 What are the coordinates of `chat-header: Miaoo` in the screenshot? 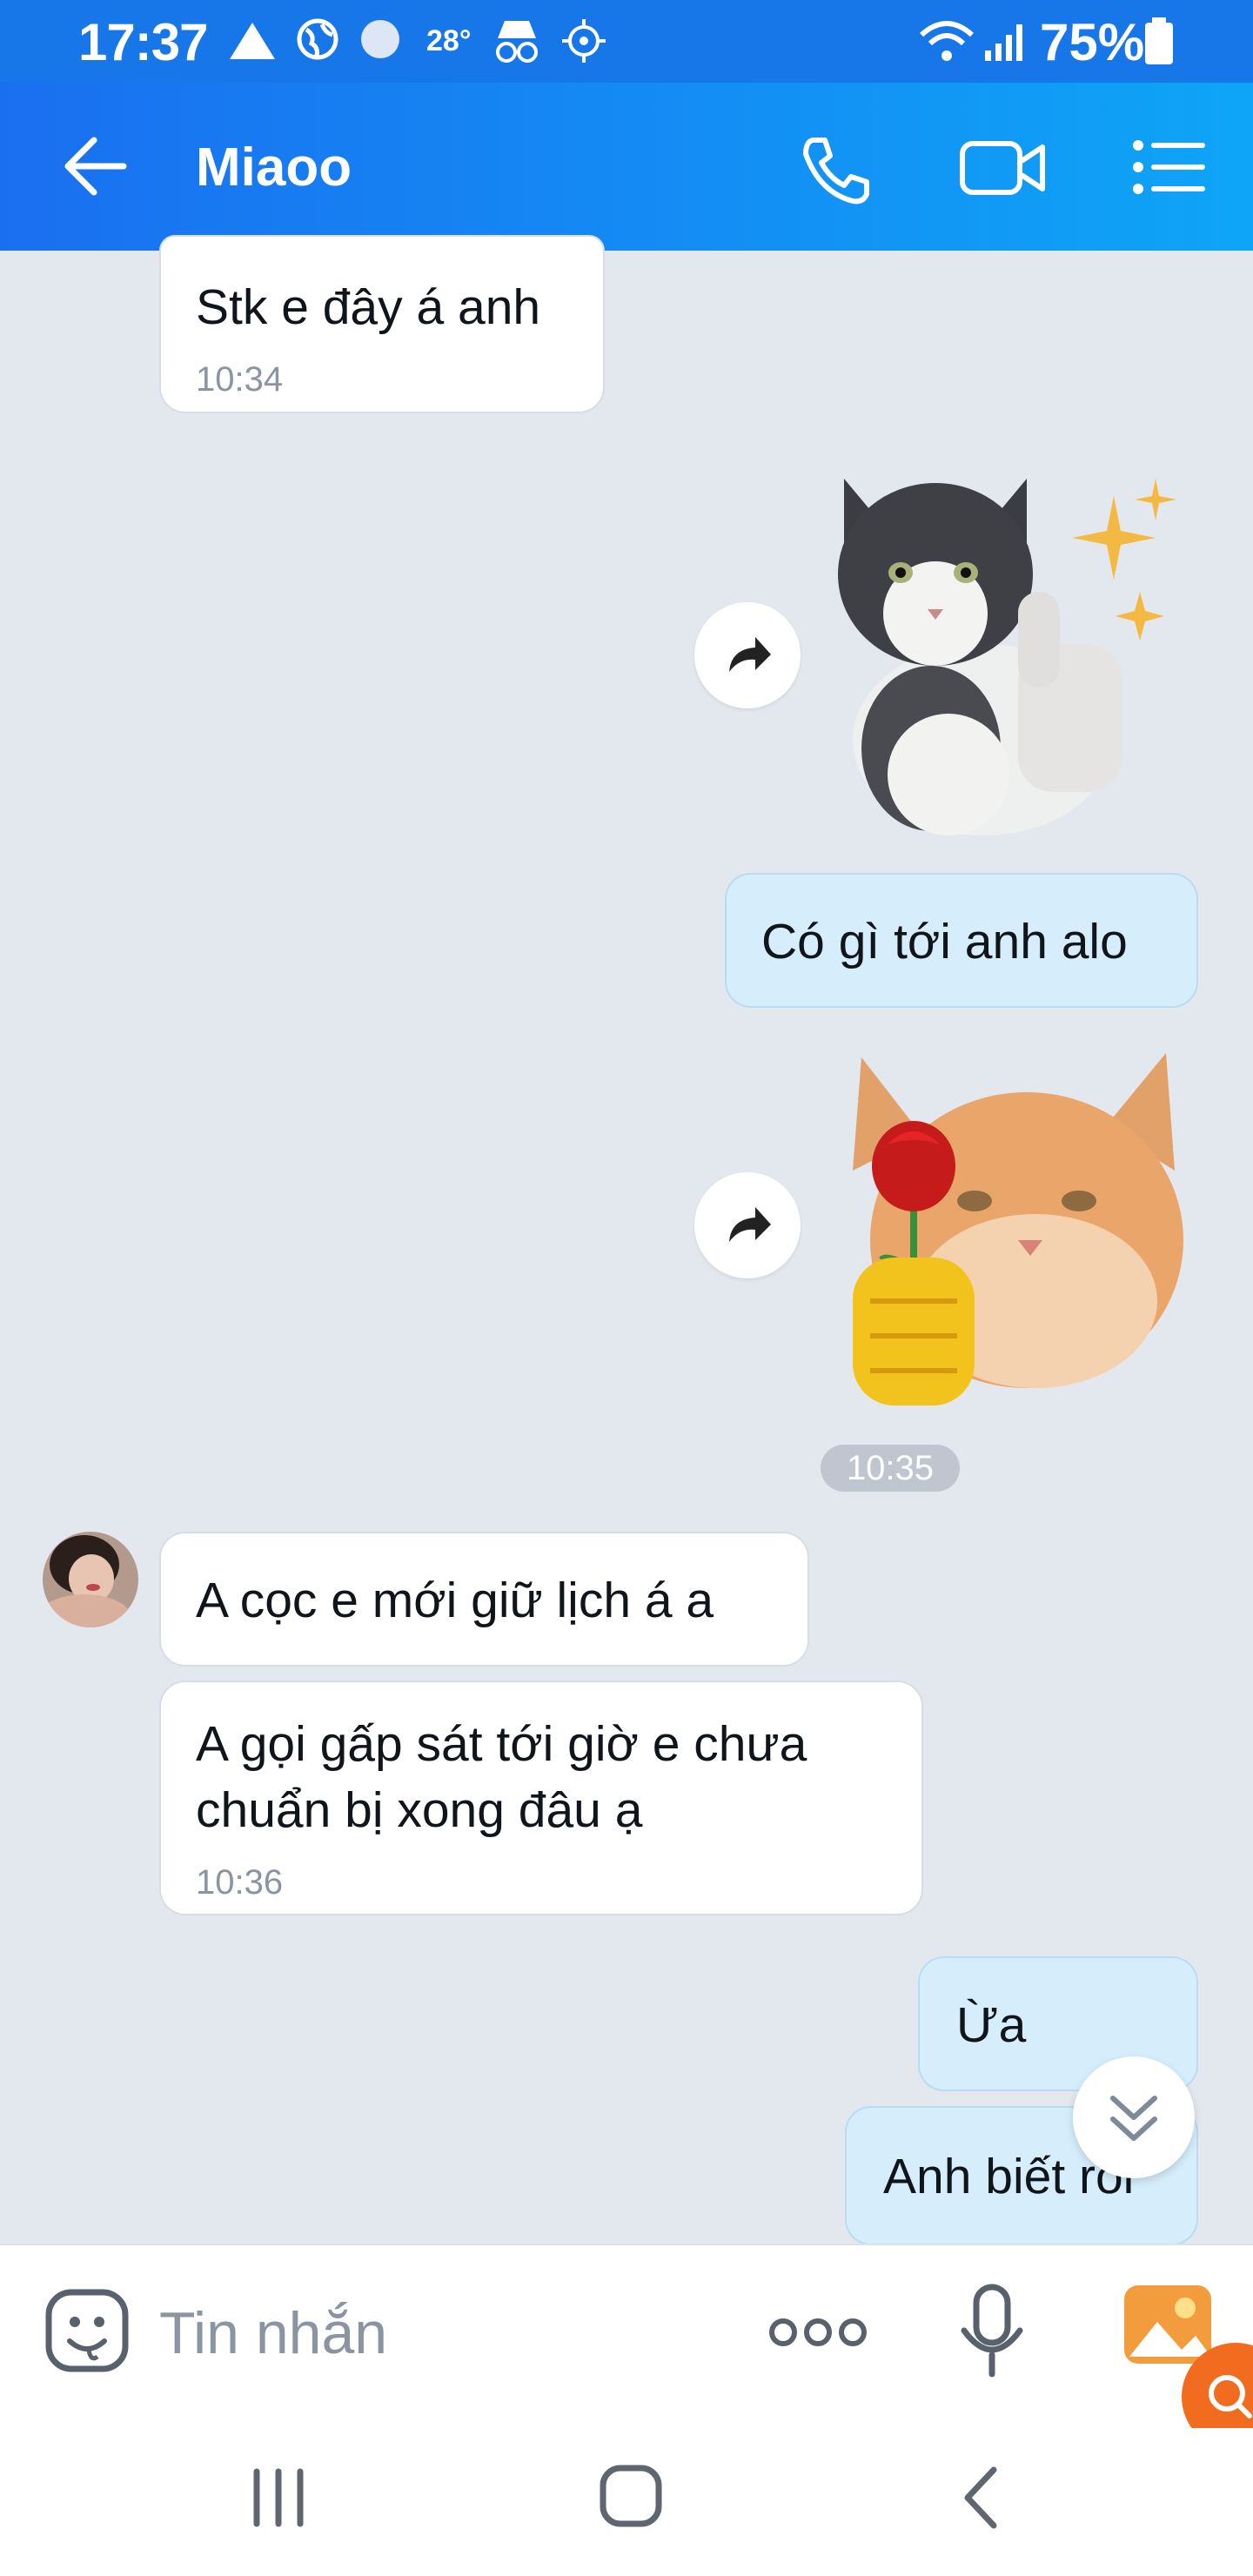 It's located at (626, 167).